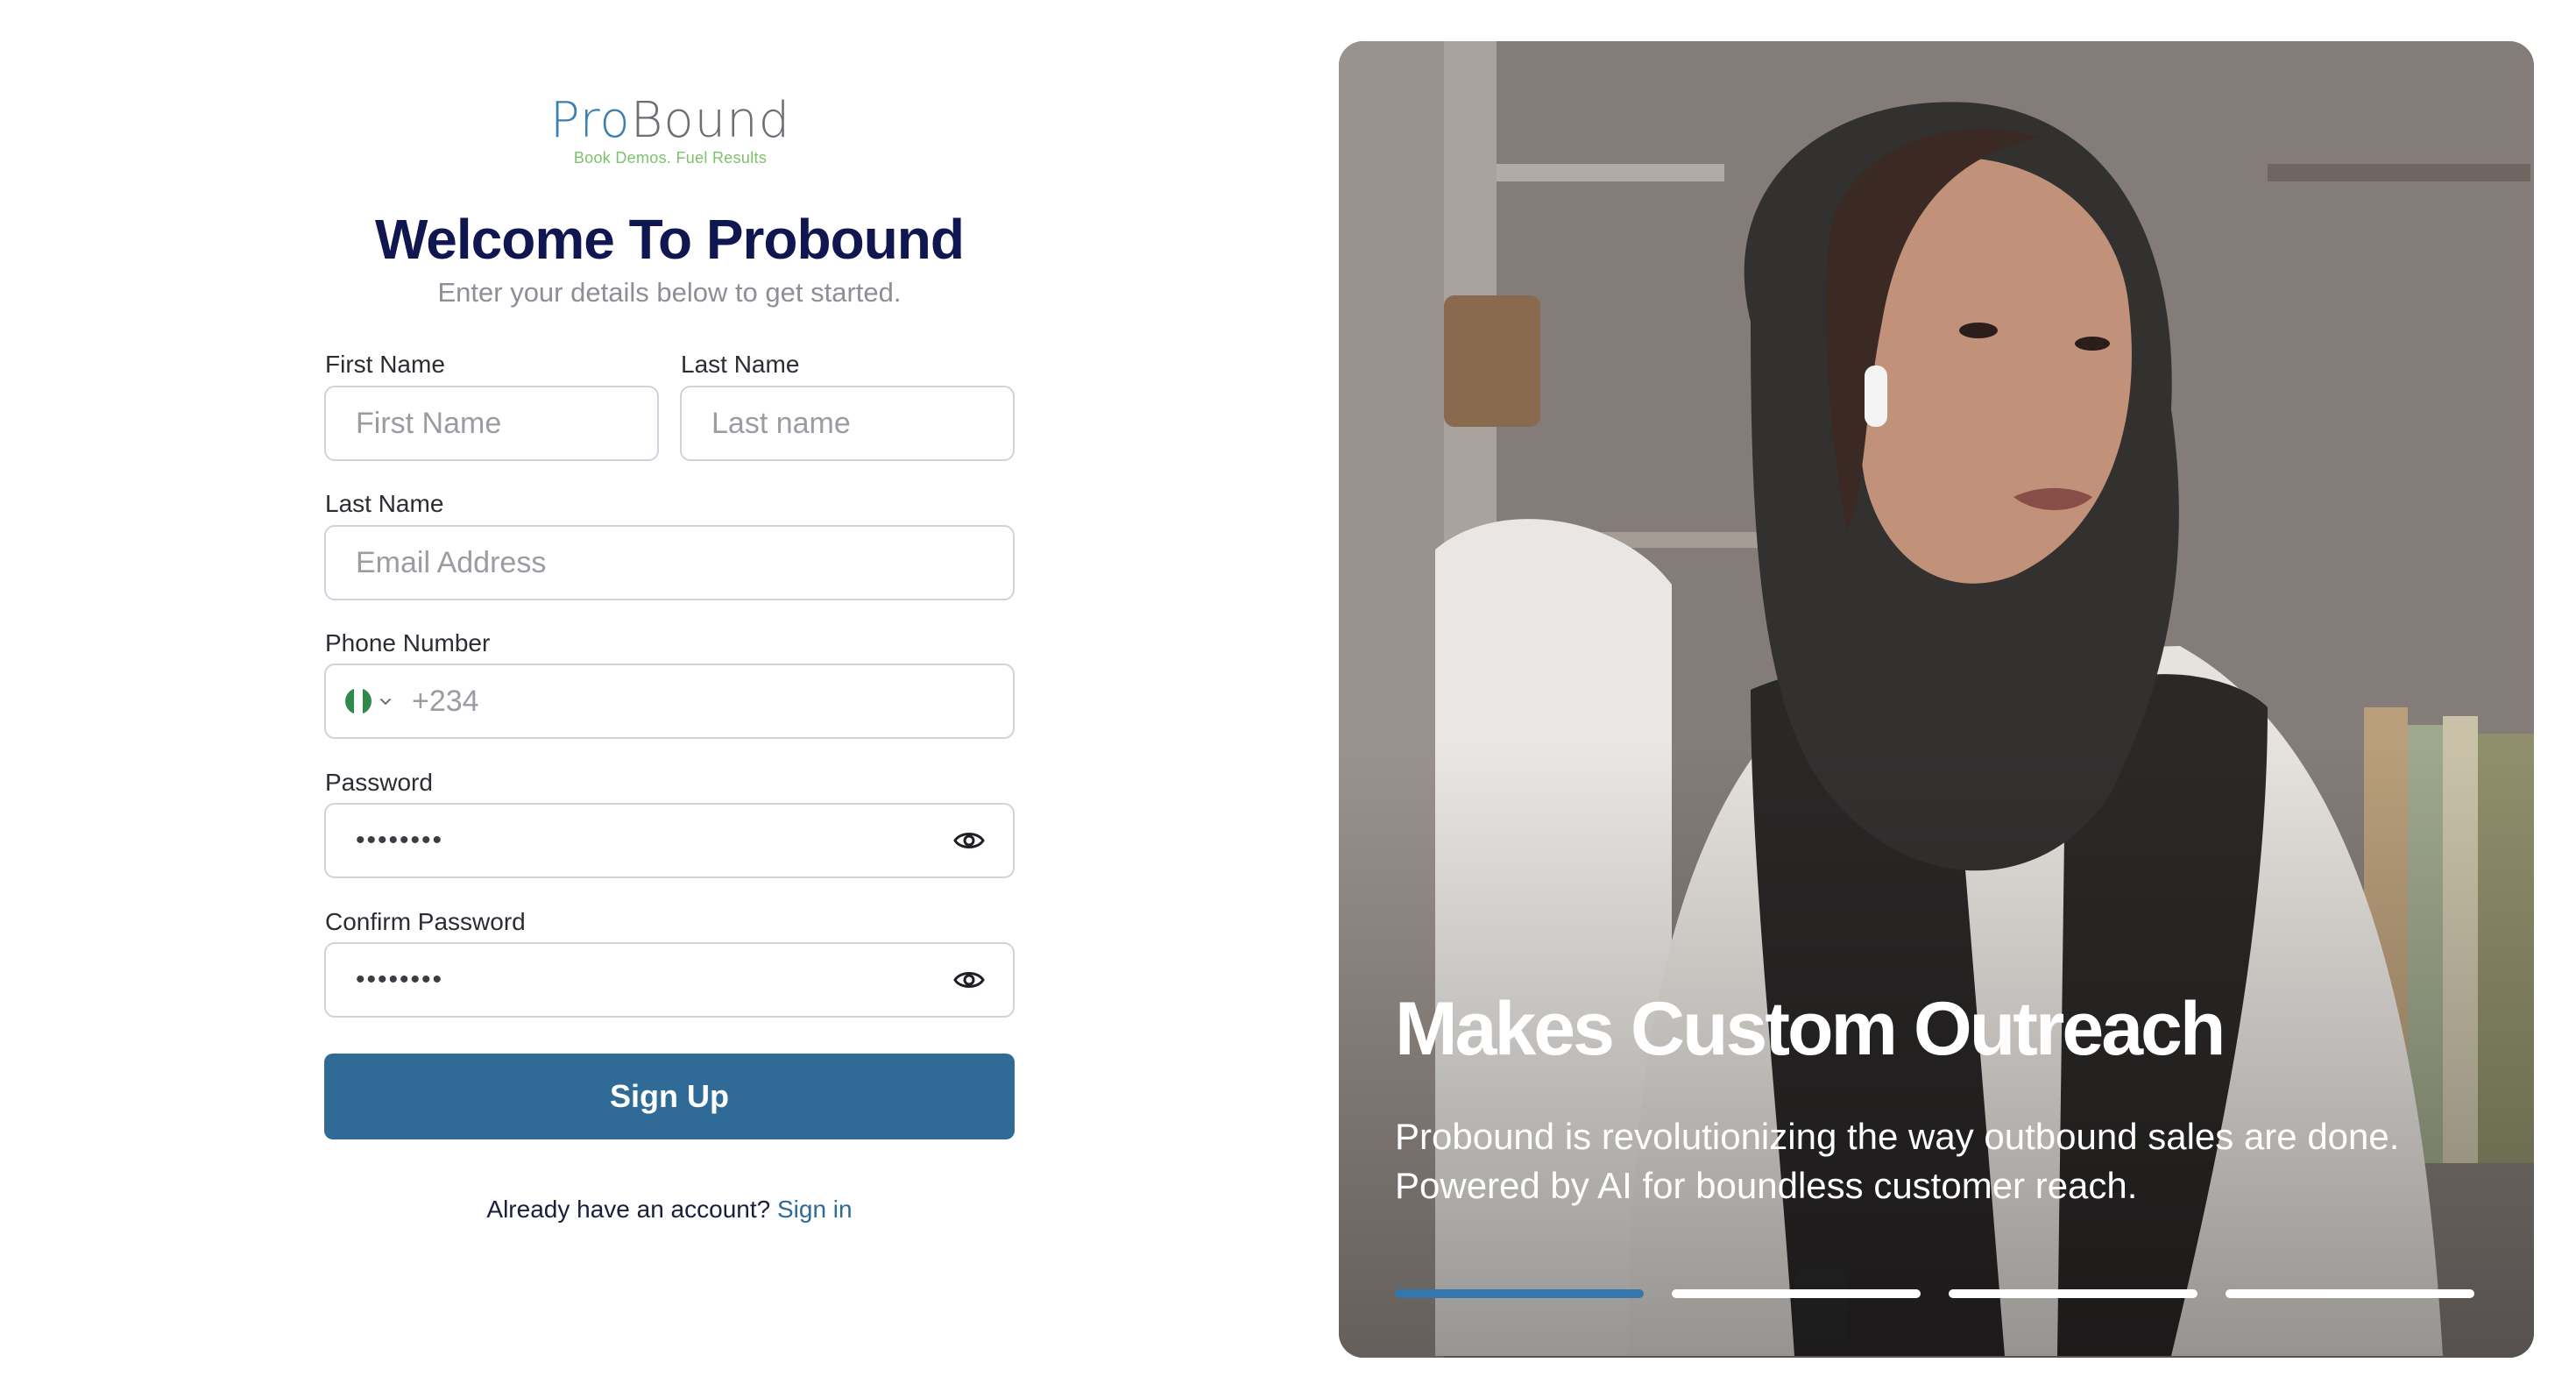 This screenshot has height=1398, width=2576. I want to click on country-selector, so click(369, 701).